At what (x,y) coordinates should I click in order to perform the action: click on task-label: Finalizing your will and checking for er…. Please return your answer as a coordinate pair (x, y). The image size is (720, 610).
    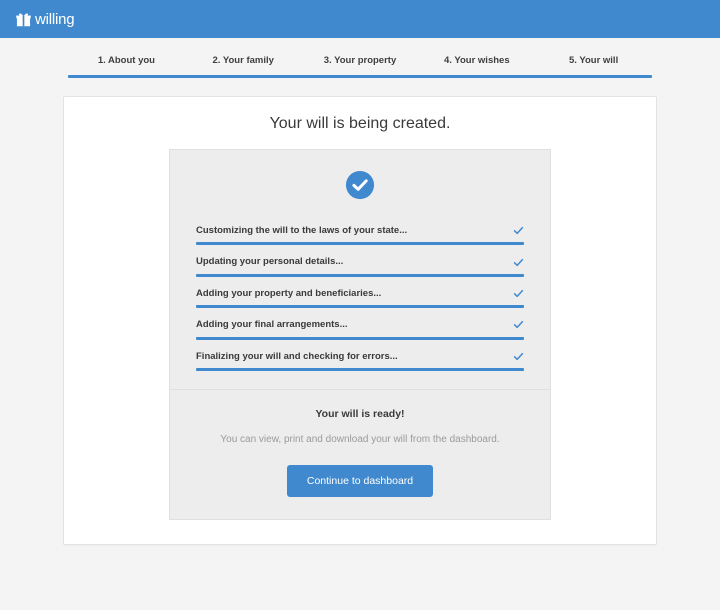
    Looking at the image, I should click on (297, 356).